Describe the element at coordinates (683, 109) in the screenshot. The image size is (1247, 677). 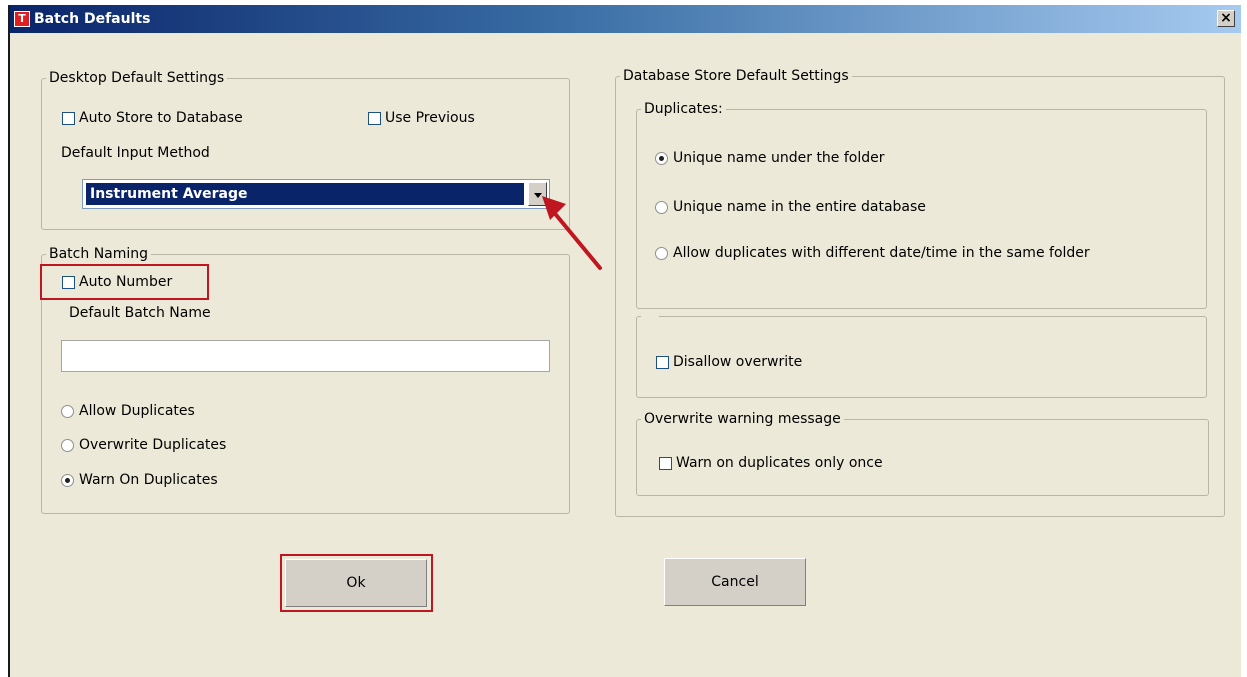
I see `duplicates-legend: Duplicates:` at that location.